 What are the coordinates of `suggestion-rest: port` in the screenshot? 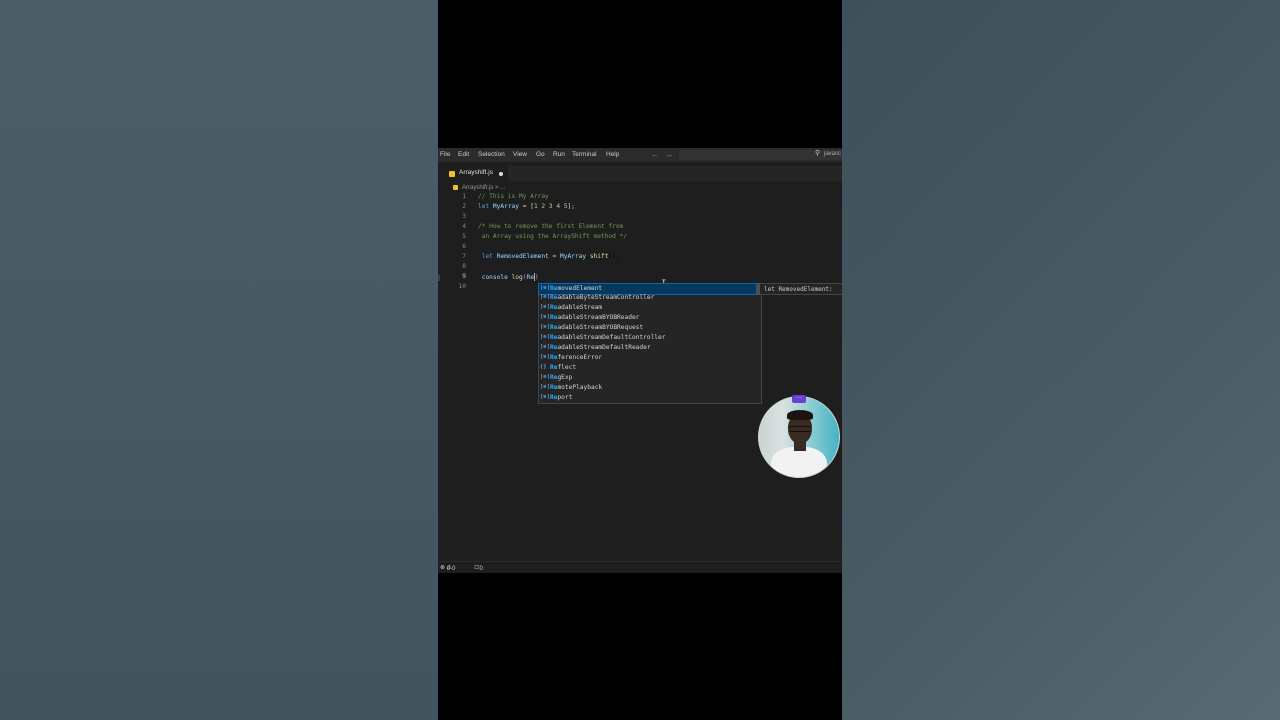 It's located at (565, 397).